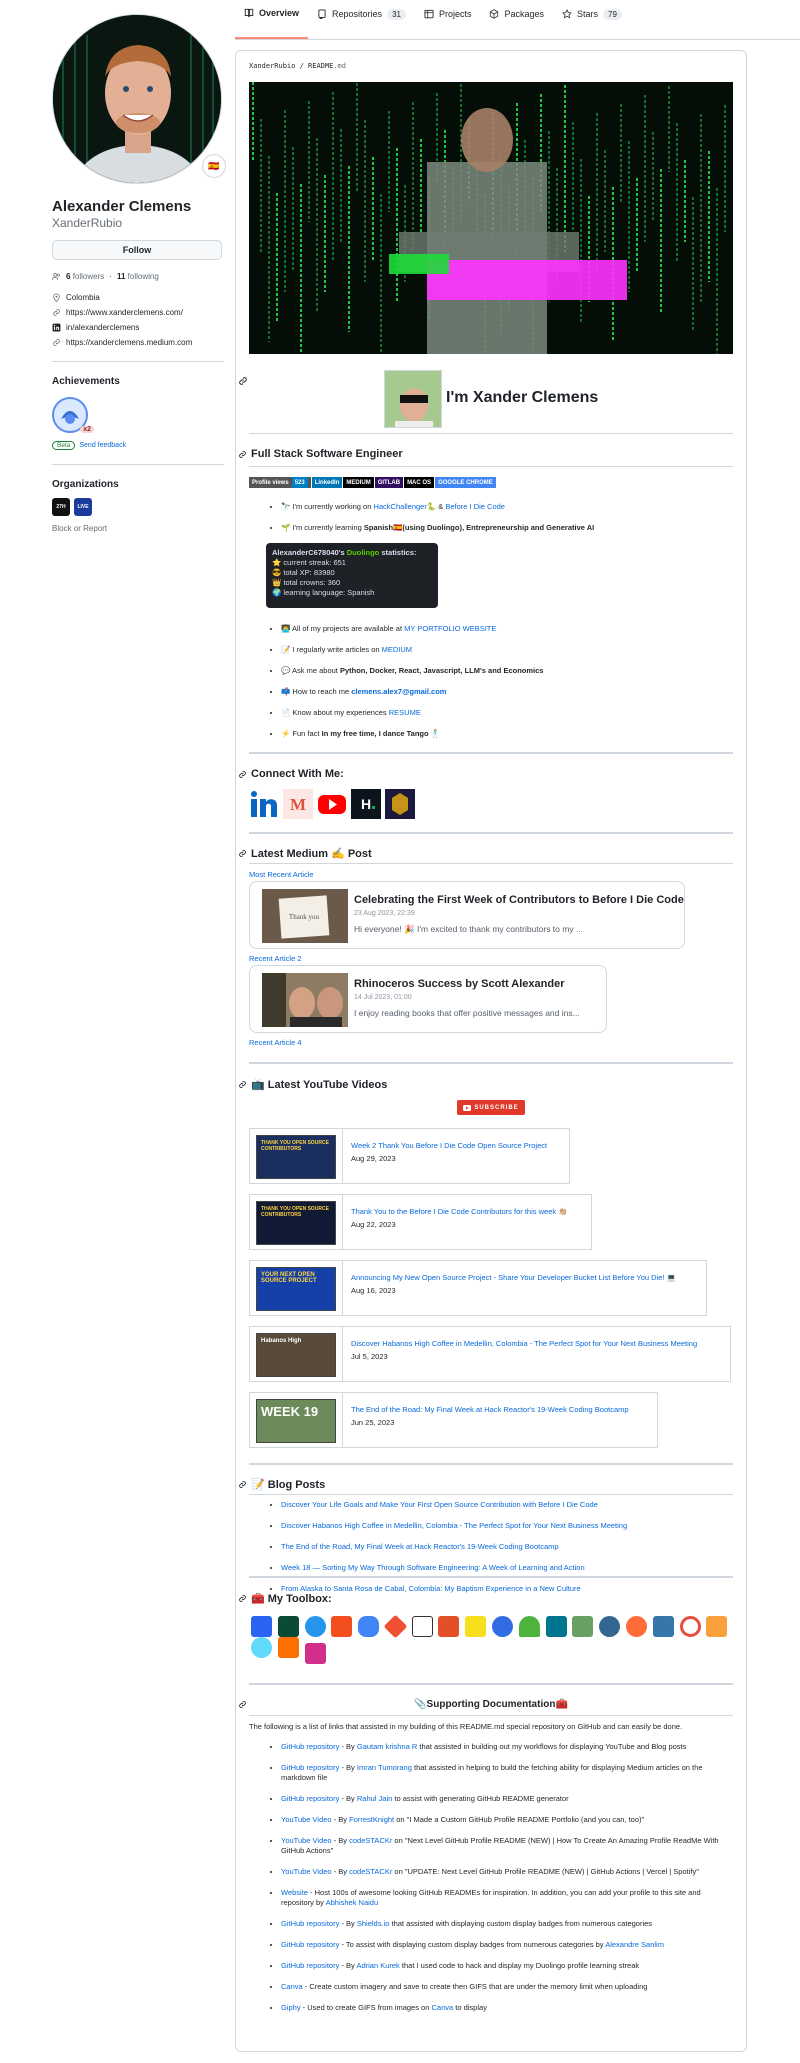 The height and width of the screenshot is (2063, 800). Describe the element at coordinates (56, 276) in the screenshot. I see `people-icon` at that location.